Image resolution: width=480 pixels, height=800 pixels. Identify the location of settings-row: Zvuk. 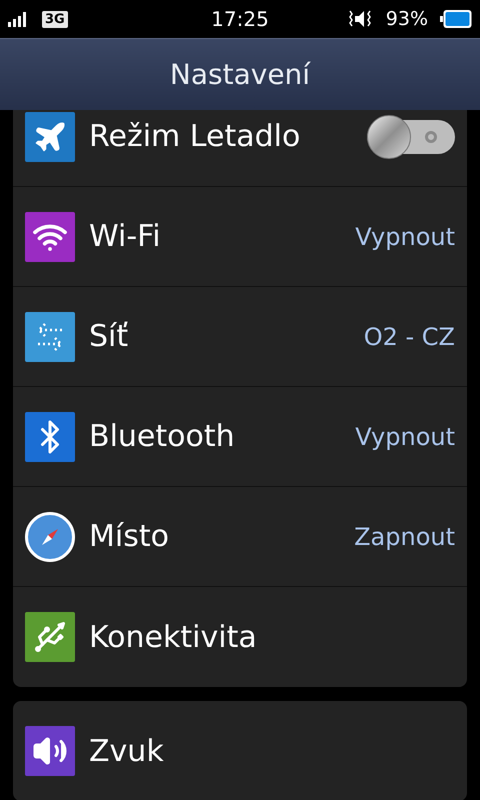
(240, 750).